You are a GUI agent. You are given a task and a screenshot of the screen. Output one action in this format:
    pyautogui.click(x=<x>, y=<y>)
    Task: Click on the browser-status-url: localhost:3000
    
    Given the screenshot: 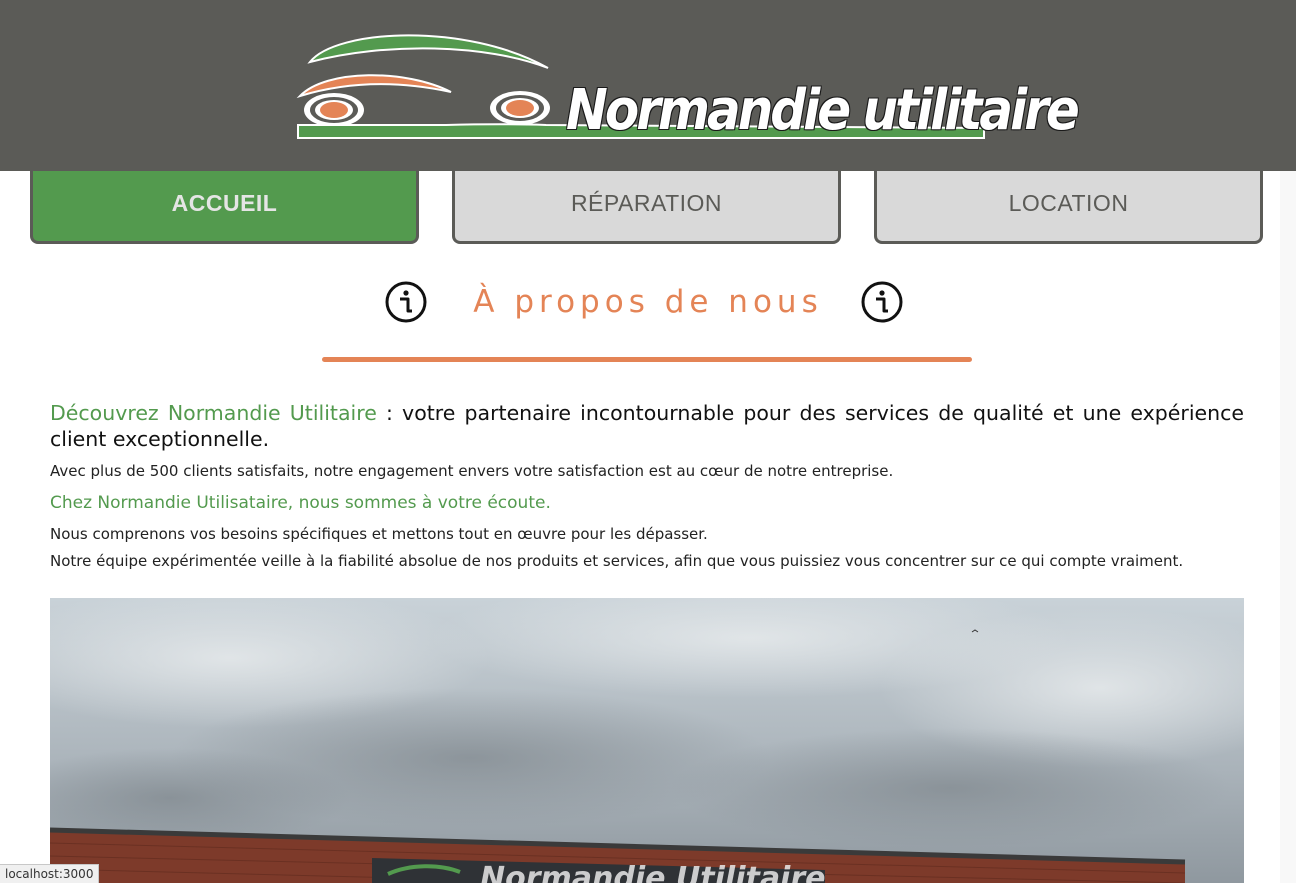 What is the action you would take?
    pyautogui.click(x=50, y=873)
    